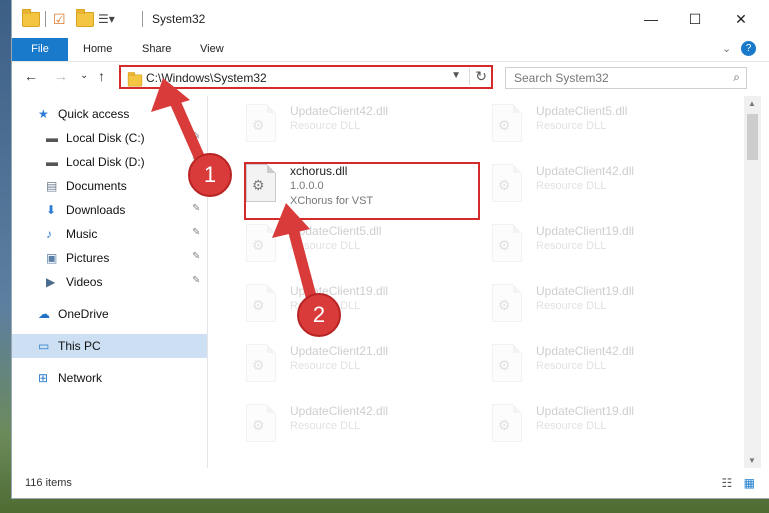  What do you see at coordinates (94, 114) in the screenshot?
I see `sidebar-item-label: Quick access` at bounding box center [94, 114].